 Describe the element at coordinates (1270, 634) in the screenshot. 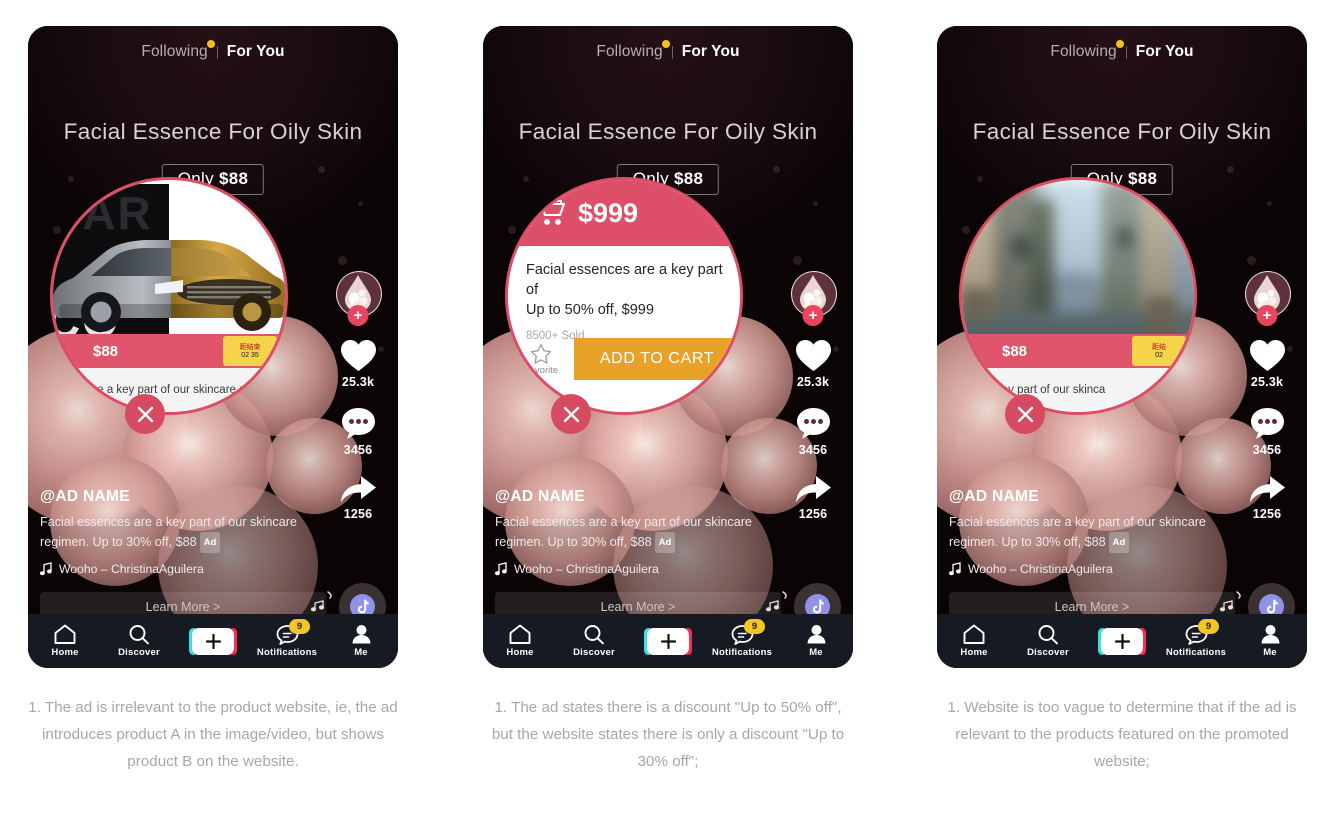

I see `person-icon` at that location.